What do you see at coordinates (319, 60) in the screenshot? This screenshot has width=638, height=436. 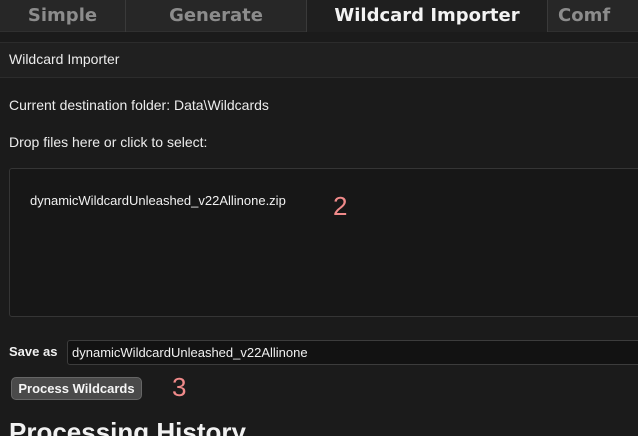 I see `section-header: Wildcard Importer` at bounding box center [319, 60].